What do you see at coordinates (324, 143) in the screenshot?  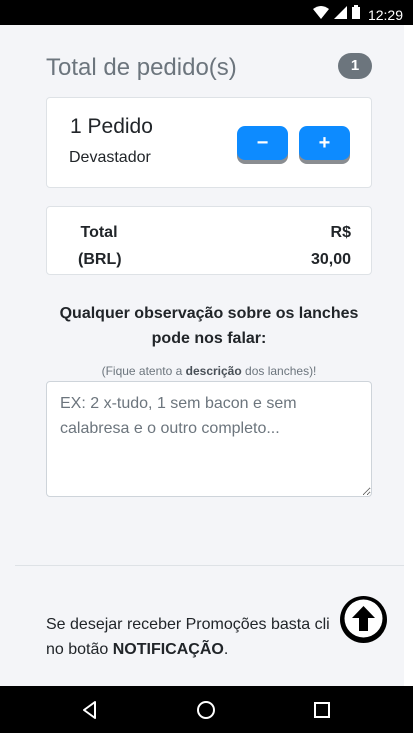 I see `increase-quantity-button: +` at bounding box center [324, 143].